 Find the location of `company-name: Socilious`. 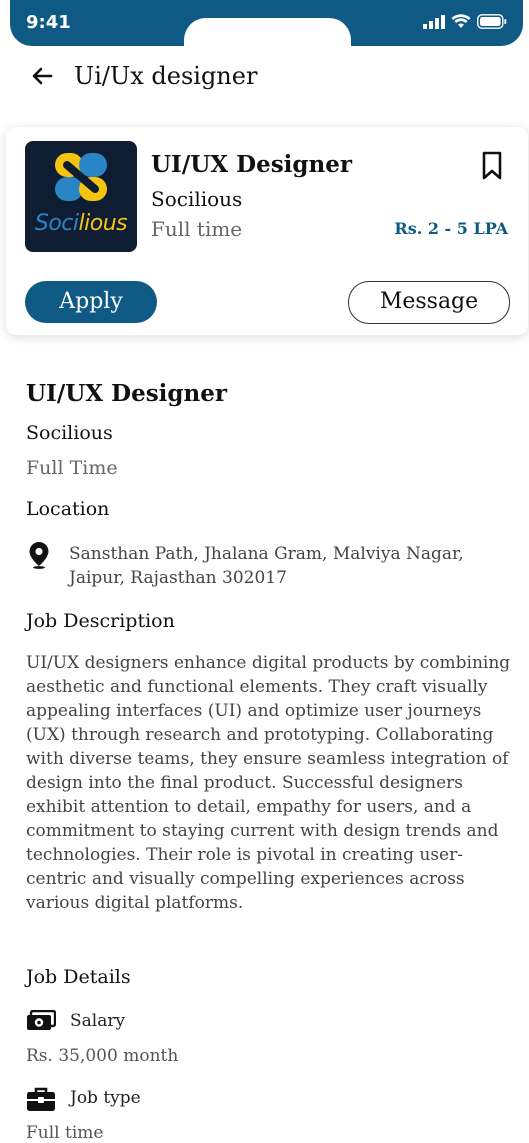

company-name: Socilious is located at coordinates (69, 433).